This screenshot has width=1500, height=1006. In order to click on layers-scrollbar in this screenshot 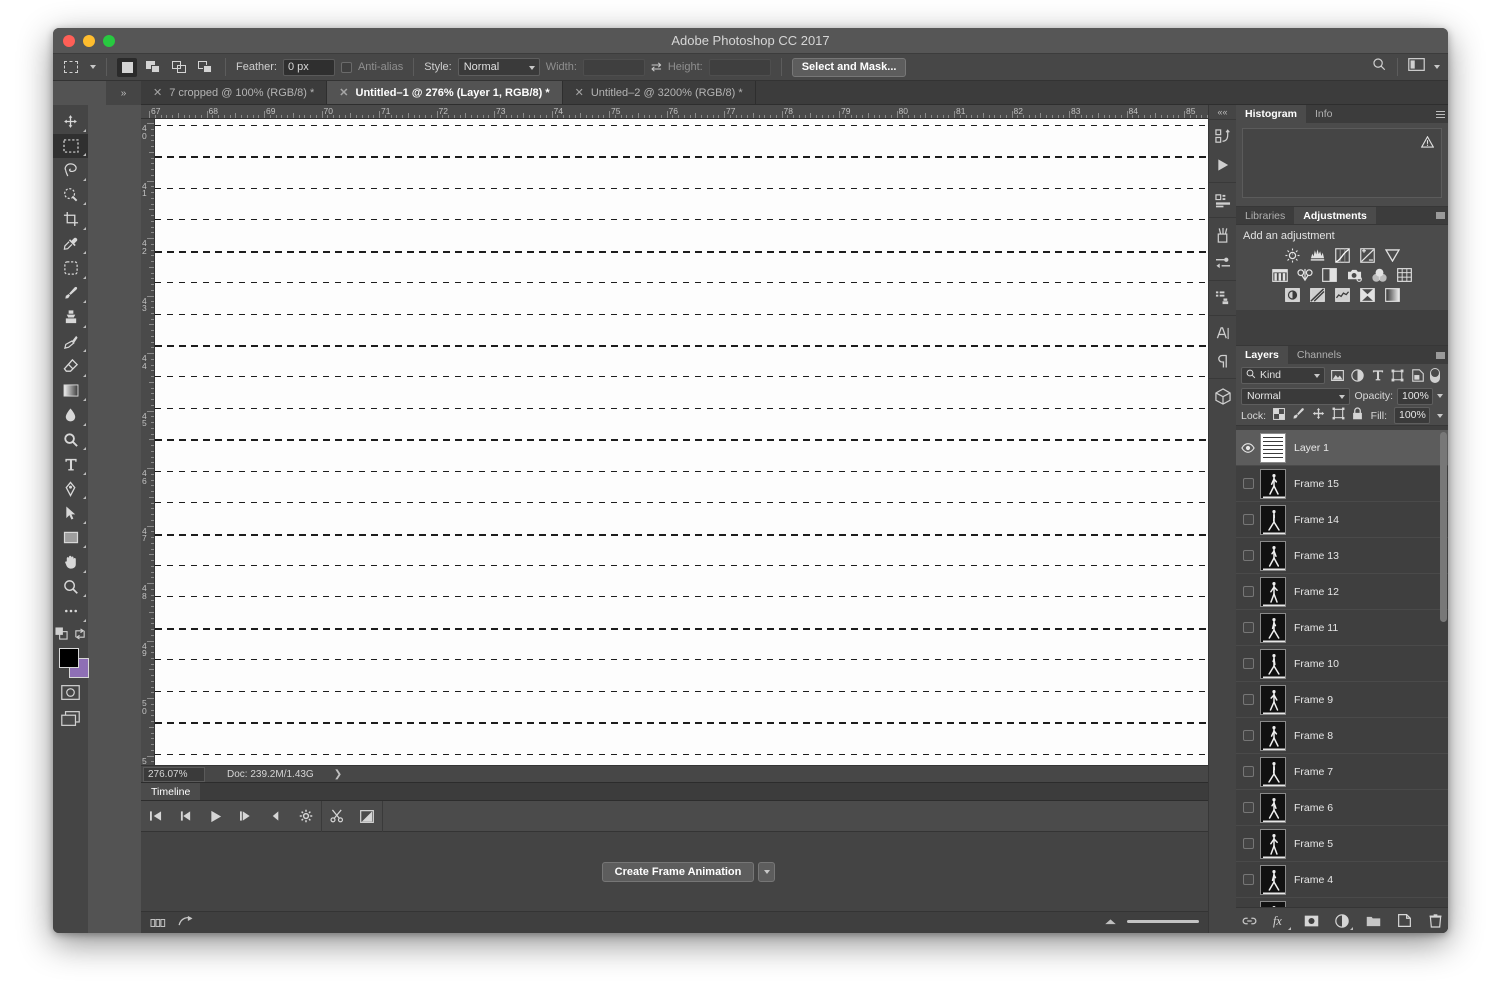, I will do `click(1443, 668)`.